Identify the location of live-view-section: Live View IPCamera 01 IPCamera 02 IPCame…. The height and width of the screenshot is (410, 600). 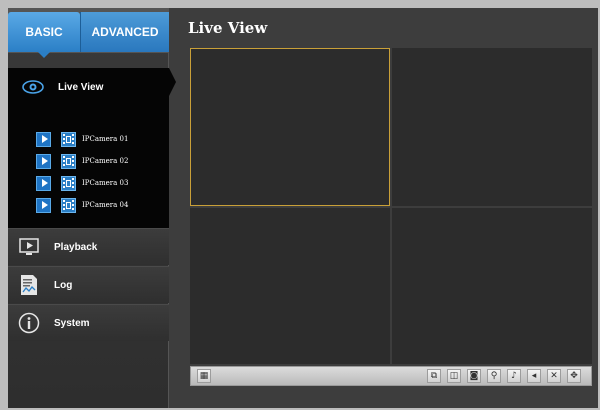
(88, 148).